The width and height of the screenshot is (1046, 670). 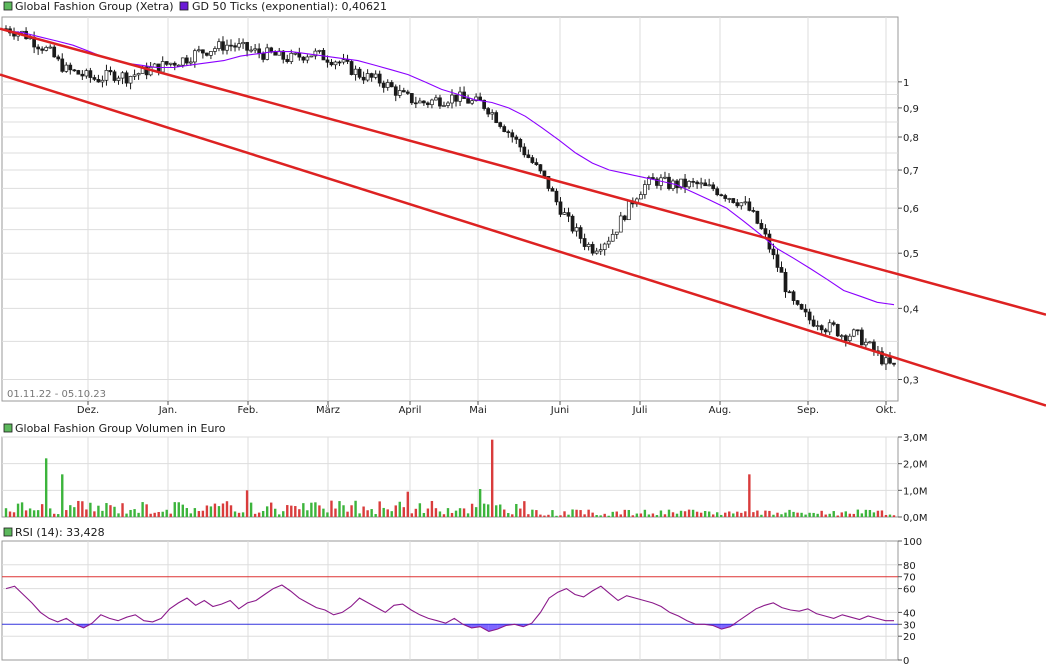 What do you see at coordinates (911, 171) in the screenshot?
I see `price-y-tick-label: 0,7` at bounding box center [911, 171].